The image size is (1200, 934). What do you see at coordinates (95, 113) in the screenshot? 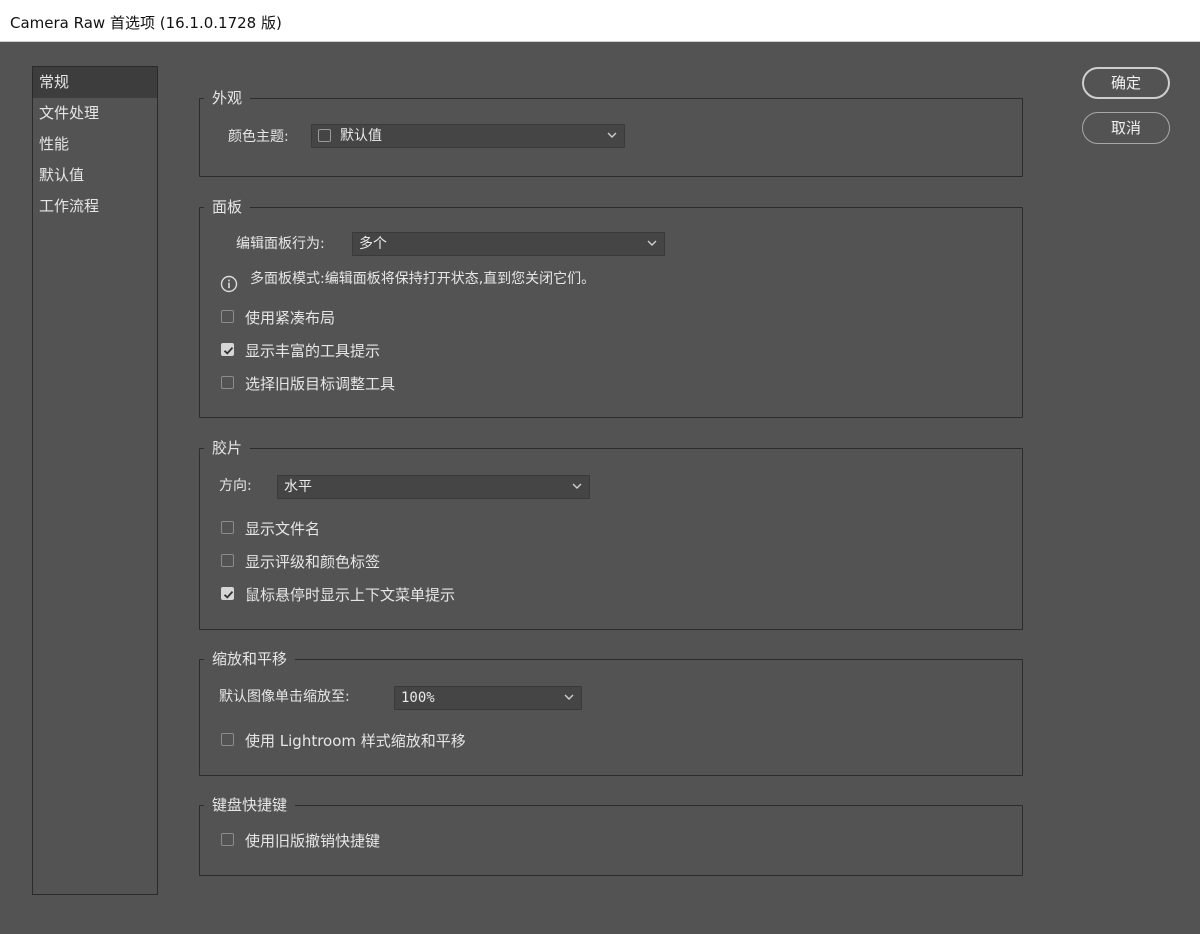
I see `sidebar-item-file-handling: 文件处理` at bounding box center [95, 113].